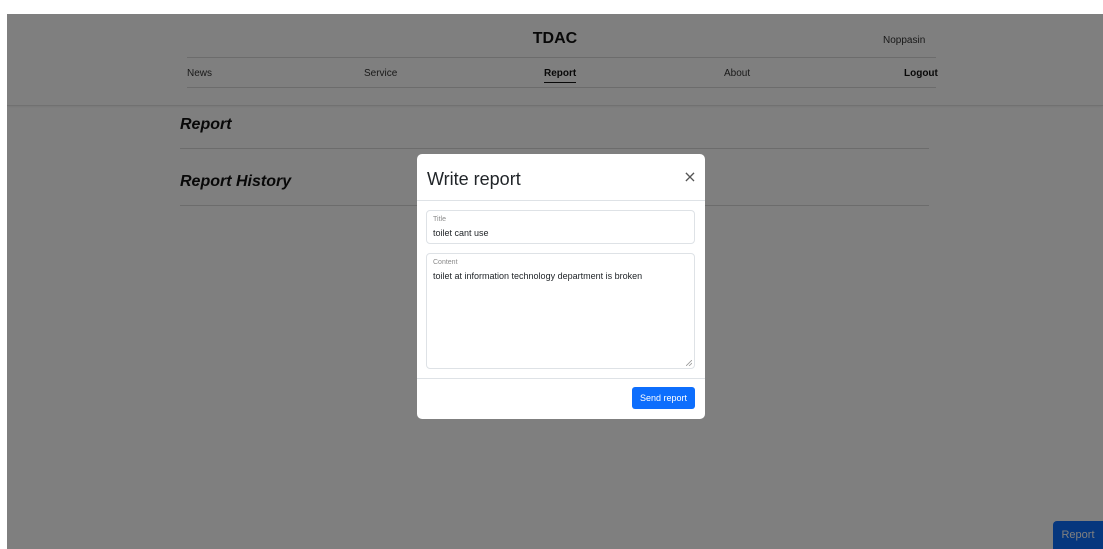 The width and height of the screenshot is (1103, 549). I want to click on resize-grip-icon, so click(689, 363).